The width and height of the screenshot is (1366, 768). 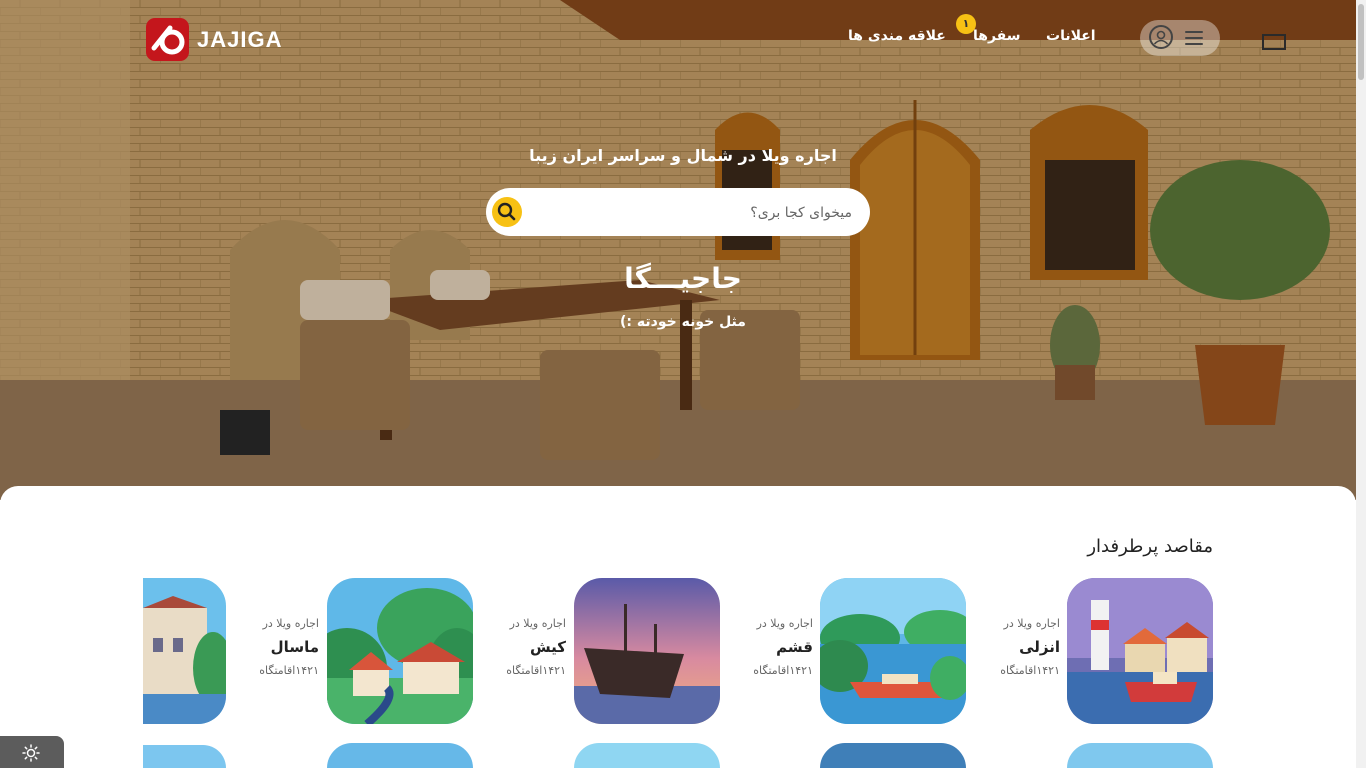 I want to click on nav-favorites: علاقه مندی ها, so click(x=897, y=36).